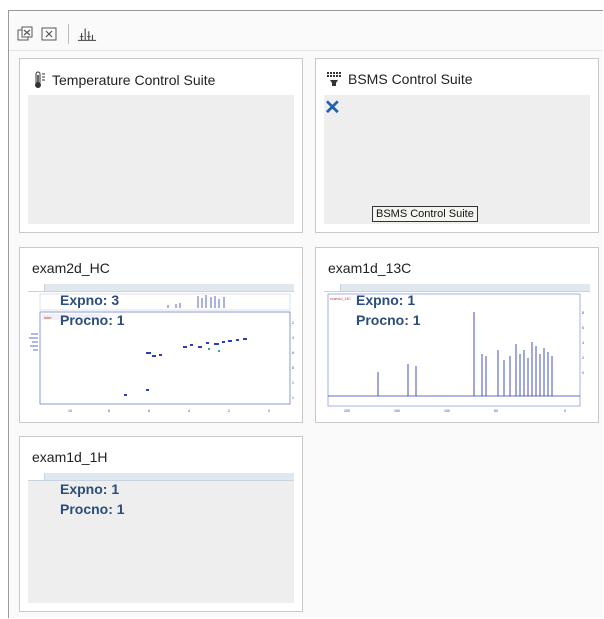 The image size is (604, 619). What do you see at coordinates (48, 318) in the screenshot?
I see `svg-text: label` at bounding box center [48, 318].